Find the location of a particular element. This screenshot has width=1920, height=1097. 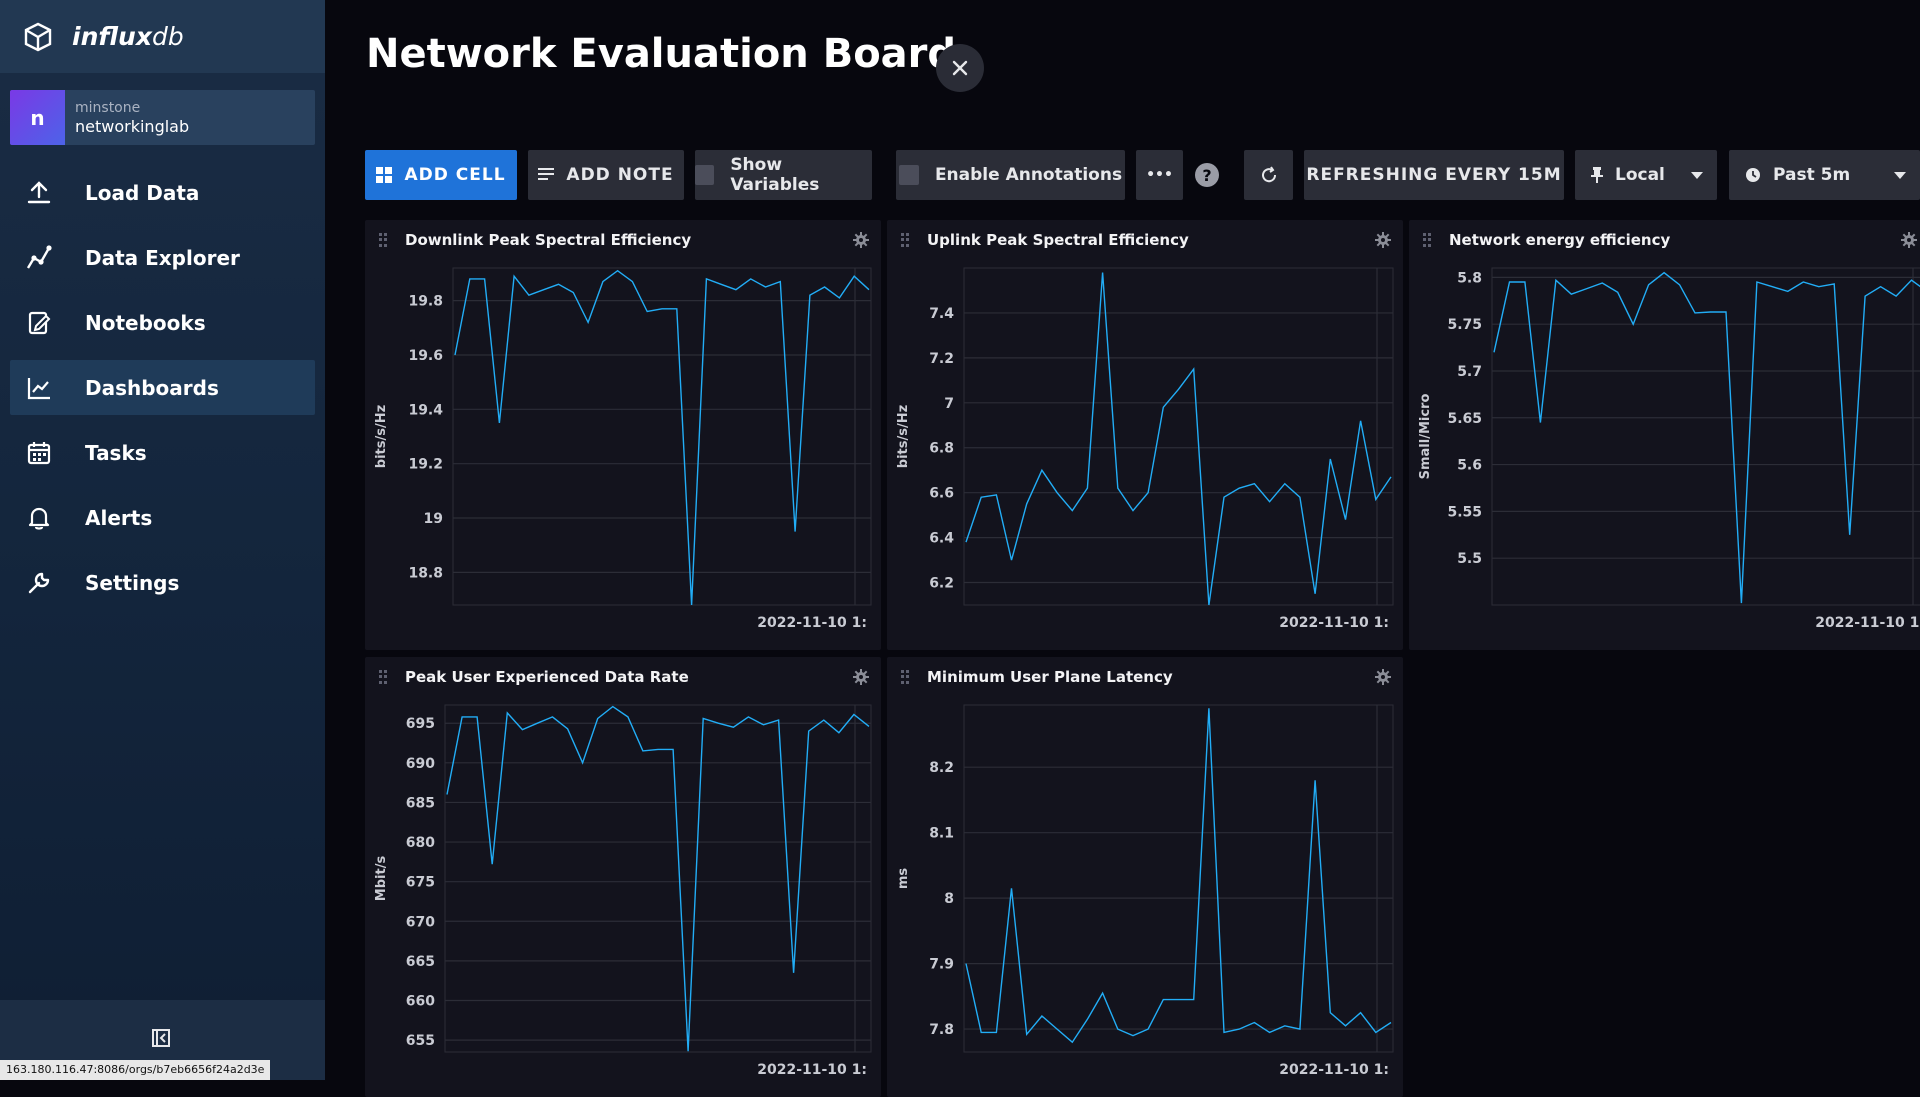

sidebar-item-notebooks: Notebooks is located at coordinates (162, 322).